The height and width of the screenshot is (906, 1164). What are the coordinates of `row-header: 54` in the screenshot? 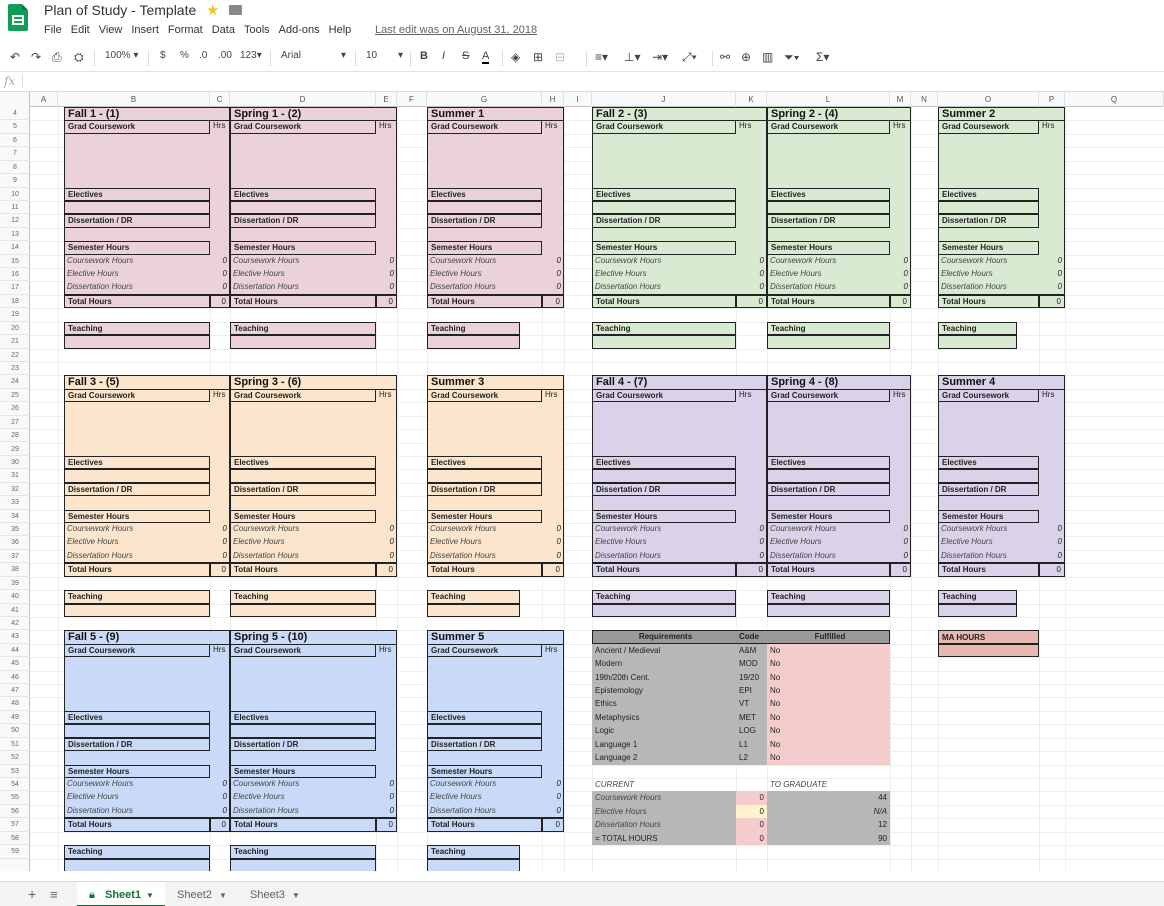 It's located at (15, 785).